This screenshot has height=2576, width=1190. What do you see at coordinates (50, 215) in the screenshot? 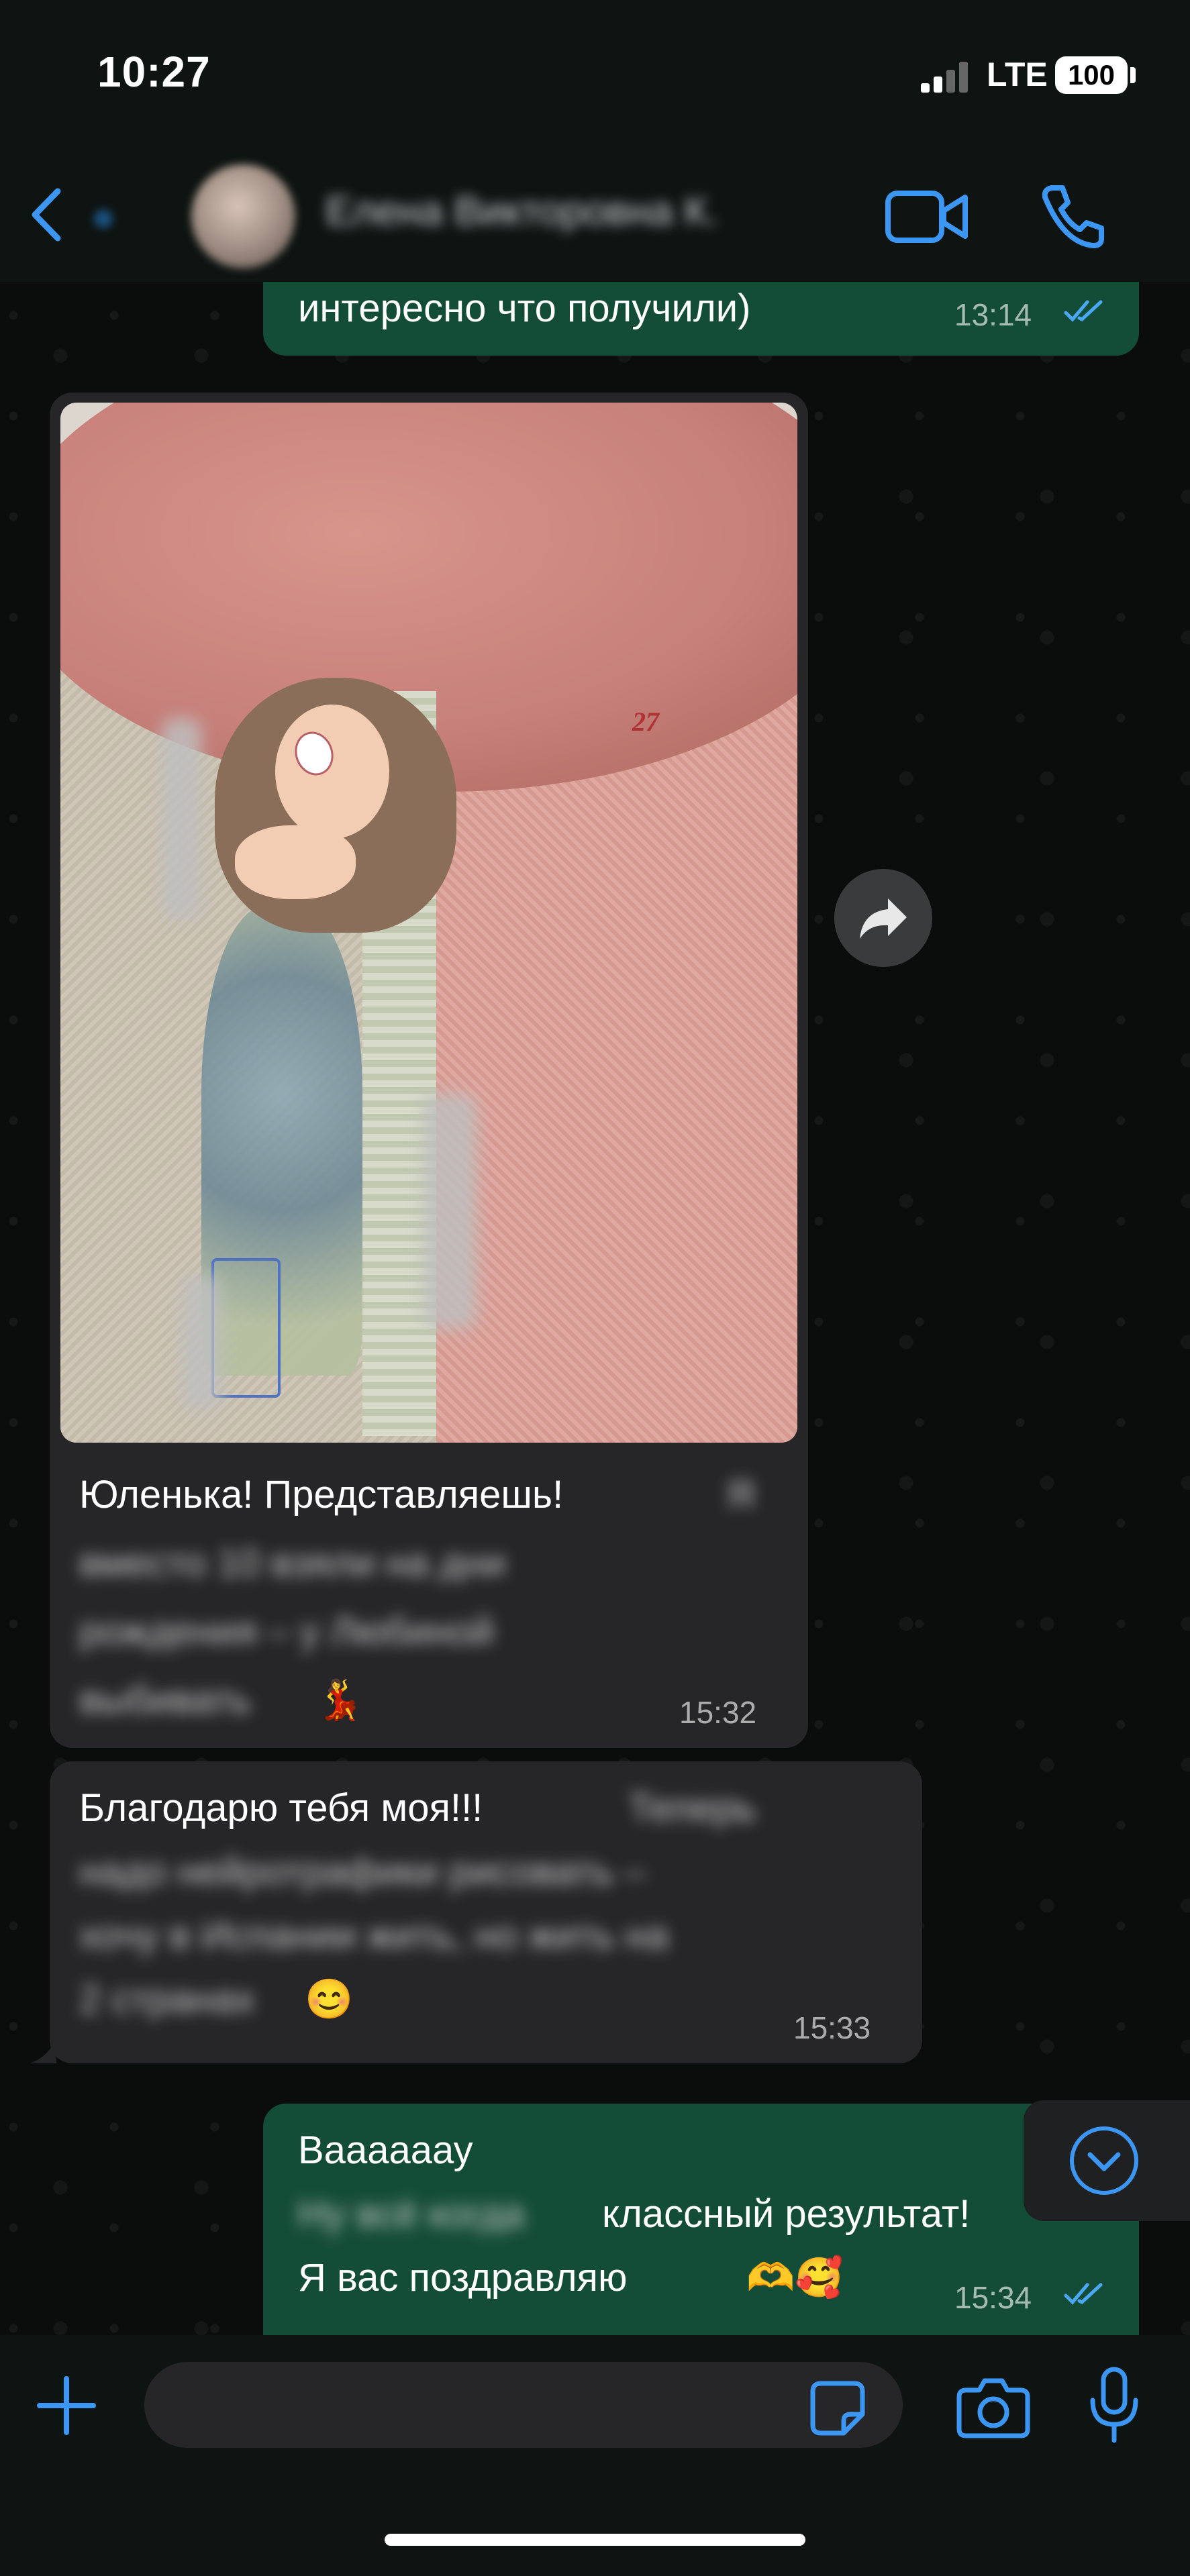
I see `back-icon` at bounding box center [50, 215].